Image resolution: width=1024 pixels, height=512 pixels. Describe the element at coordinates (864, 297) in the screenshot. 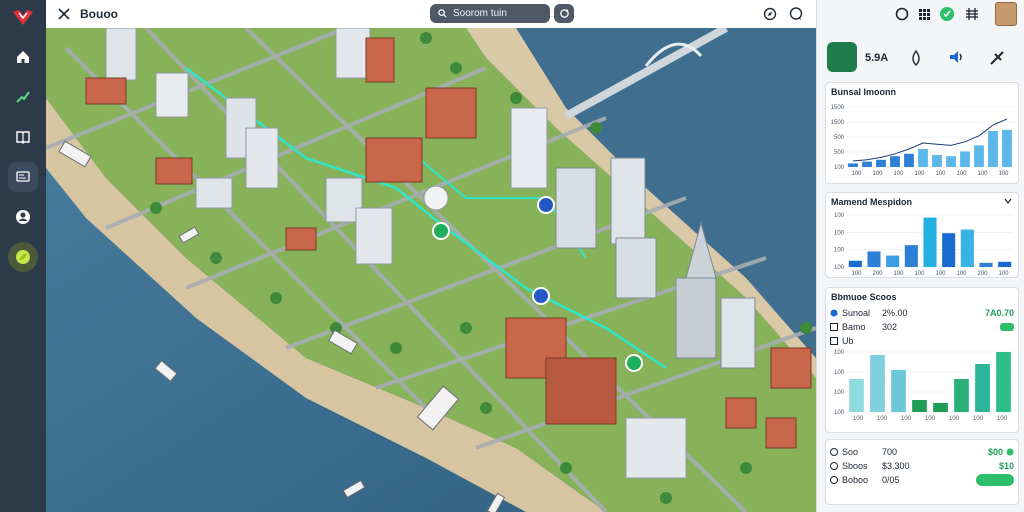

I see `card-scores-title: Bbmuoe Scoos` at that location.